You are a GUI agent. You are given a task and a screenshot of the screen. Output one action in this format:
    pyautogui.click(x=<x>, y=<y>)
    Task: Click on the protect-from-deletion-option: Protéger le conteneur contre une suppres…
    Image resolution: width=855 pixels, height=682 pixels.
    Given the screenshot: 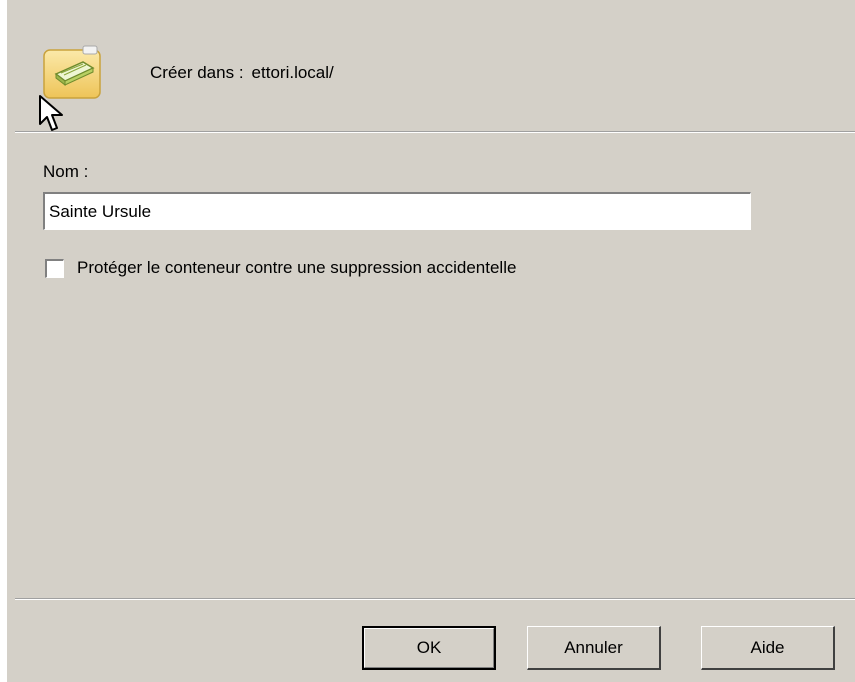 What is the action you would take?
    pyautogui.click(x=280, y=268)
    